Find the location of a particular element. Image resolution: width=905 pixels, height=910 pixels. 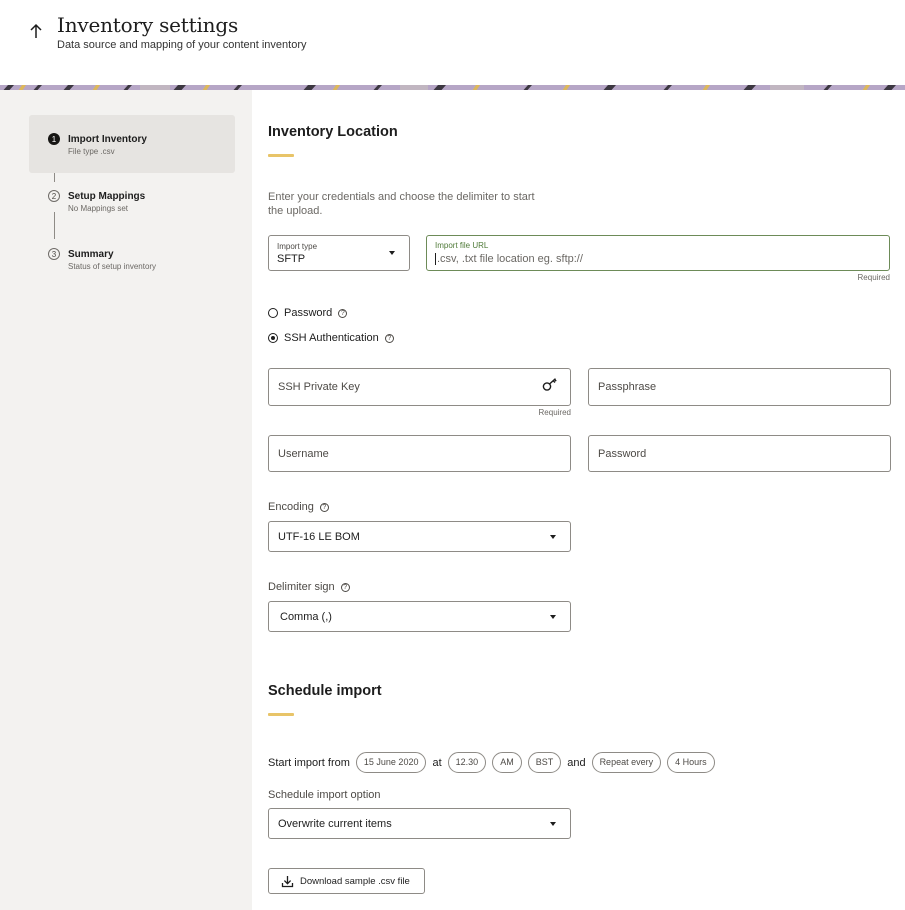

time-chip: 12.30 is located at coordinates (467, 762).